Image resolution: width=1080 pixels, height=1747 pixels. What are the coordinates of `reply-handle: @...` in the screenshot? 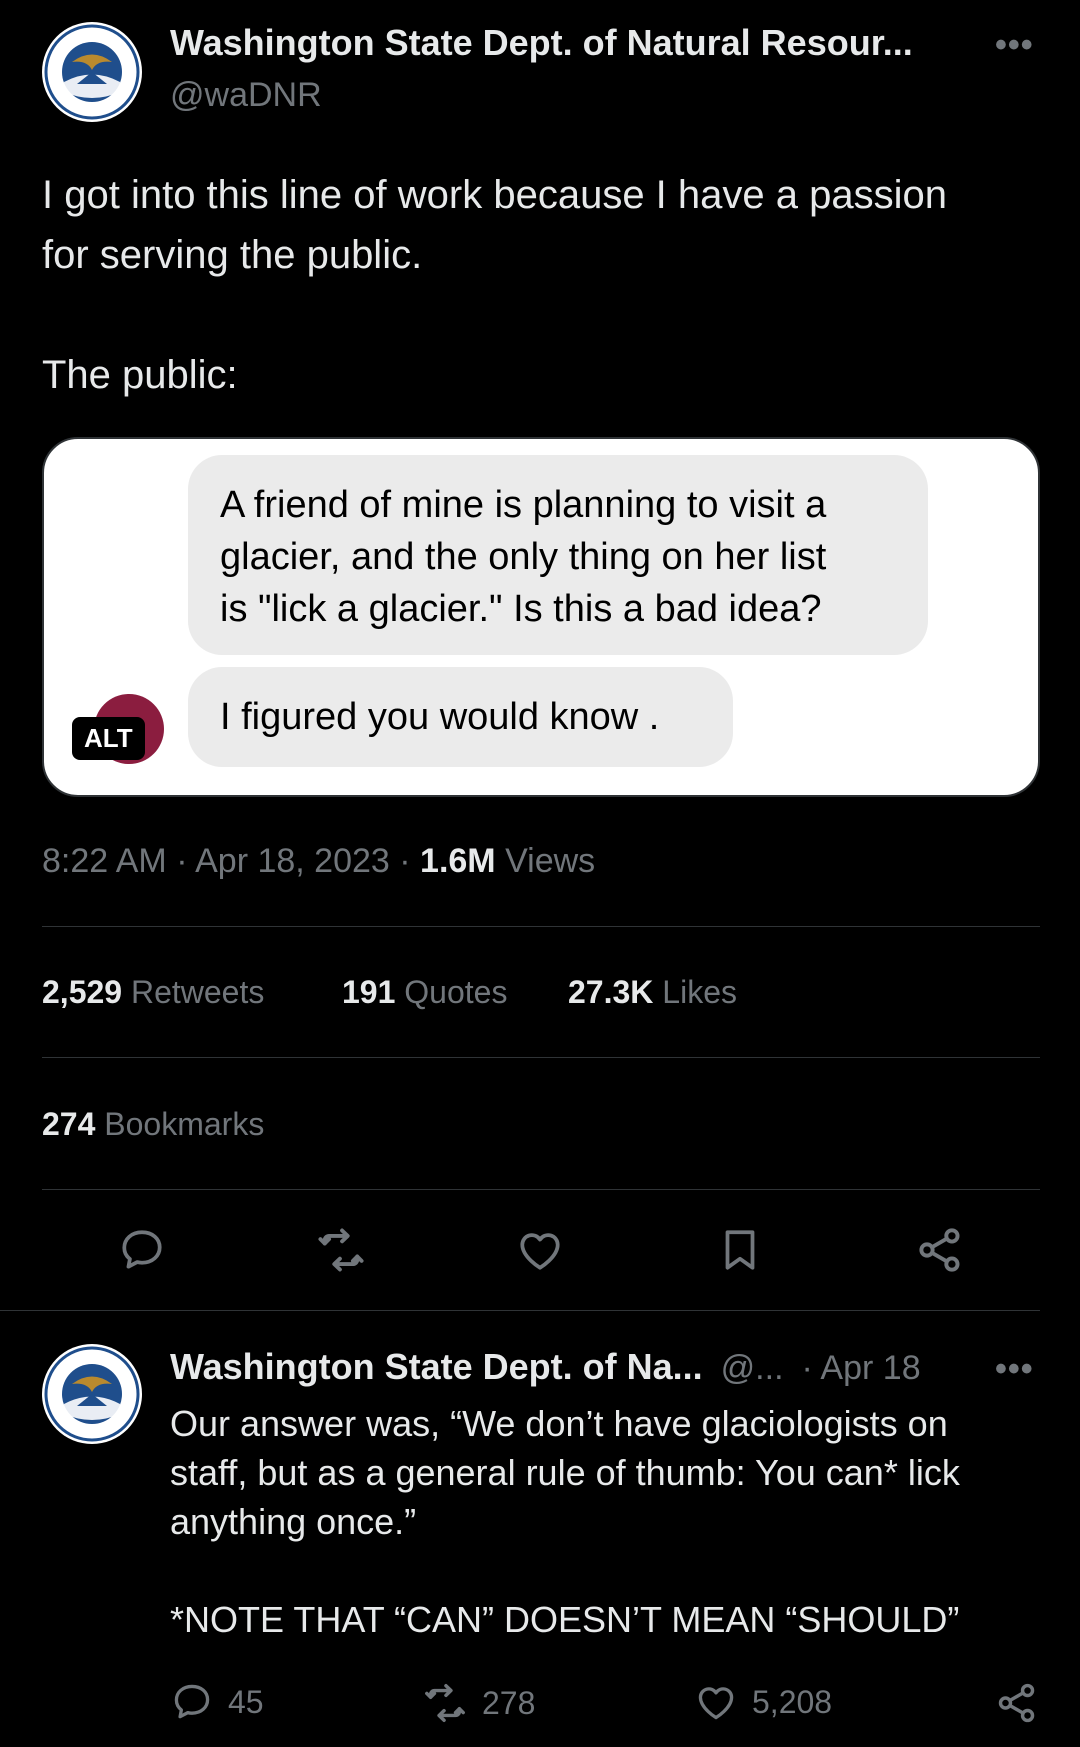 It's located at (752, 1368).